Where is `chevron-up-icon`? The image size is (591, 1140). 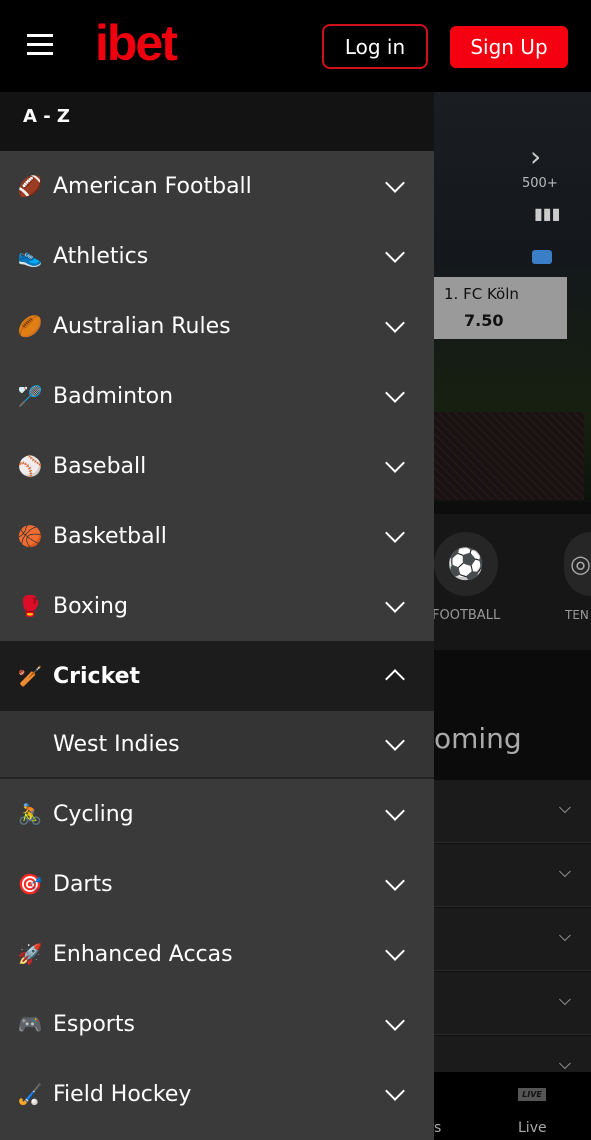 chevron-up-icon is located at coordinates (395, 679).